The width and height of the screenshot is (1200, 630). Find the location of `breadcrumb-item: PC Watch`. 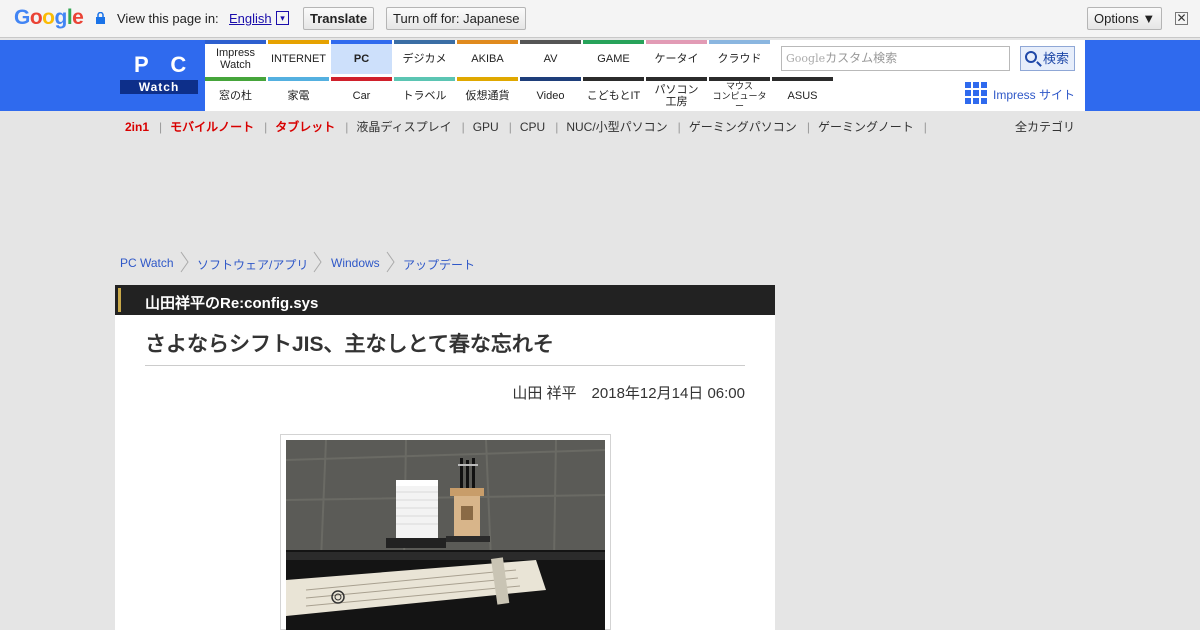

breadcrumb-item: PC Watch is located at coordinates (147, 263).